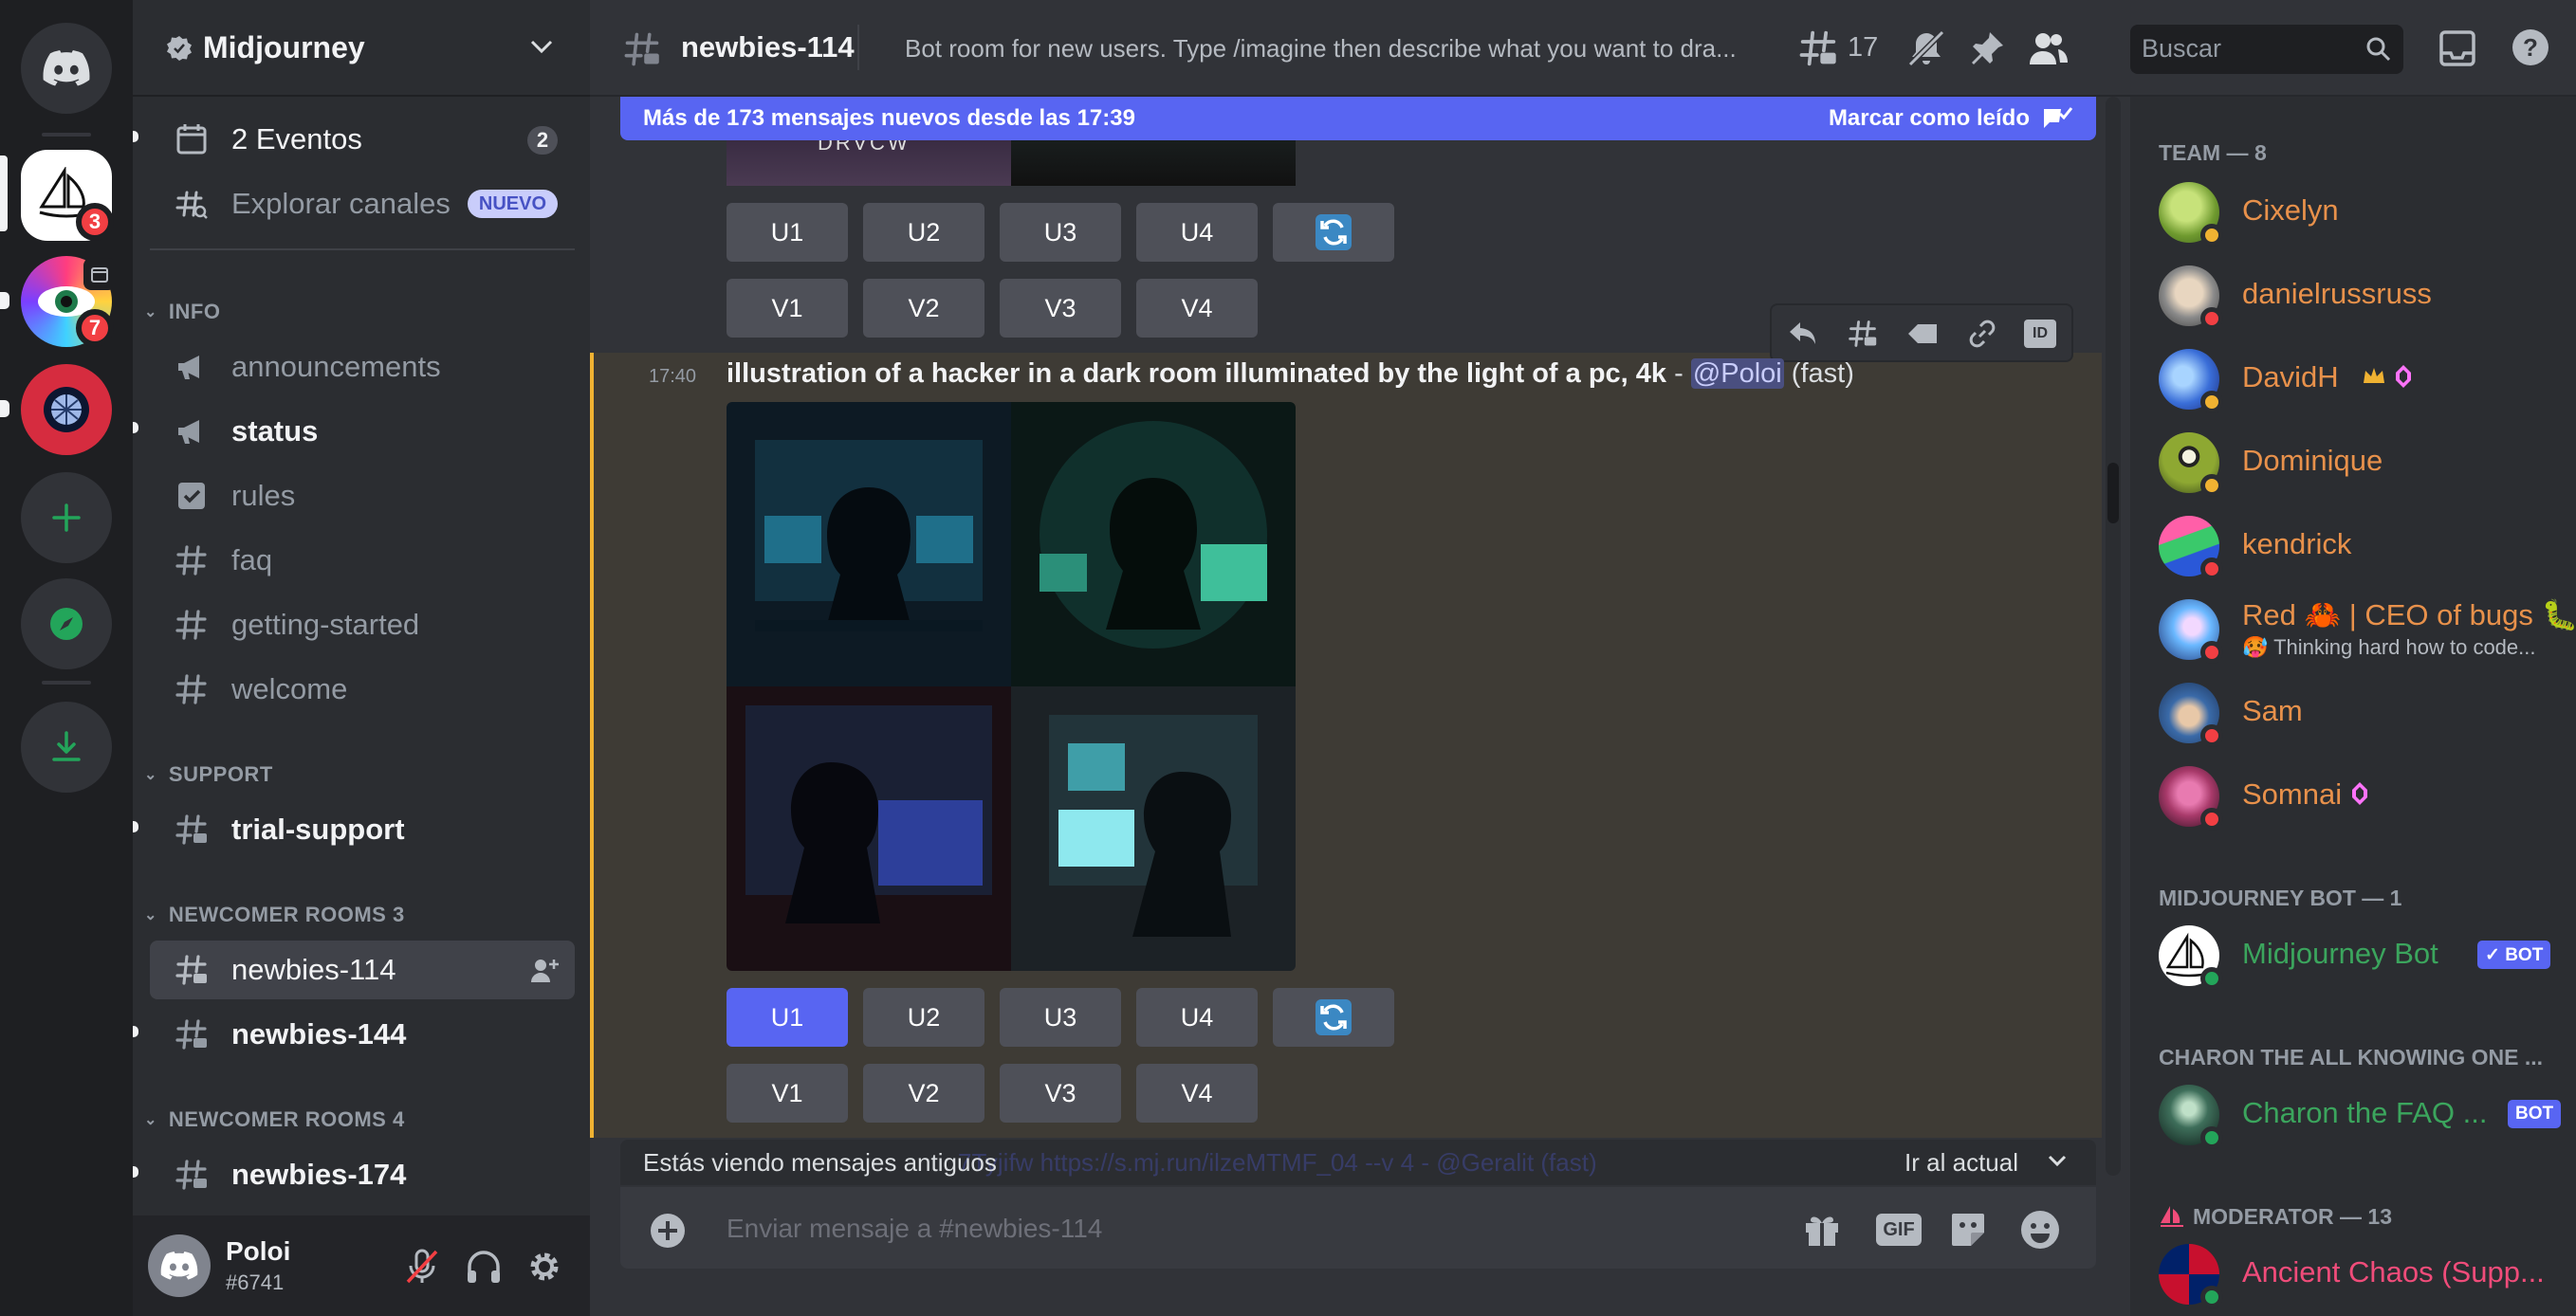 Image resolution: width=2576 pixels, height=1316 pixels. Describe the element at coordinates (2290, 210) in the screenshot. I see `member-name: Cixelyn` at that location.